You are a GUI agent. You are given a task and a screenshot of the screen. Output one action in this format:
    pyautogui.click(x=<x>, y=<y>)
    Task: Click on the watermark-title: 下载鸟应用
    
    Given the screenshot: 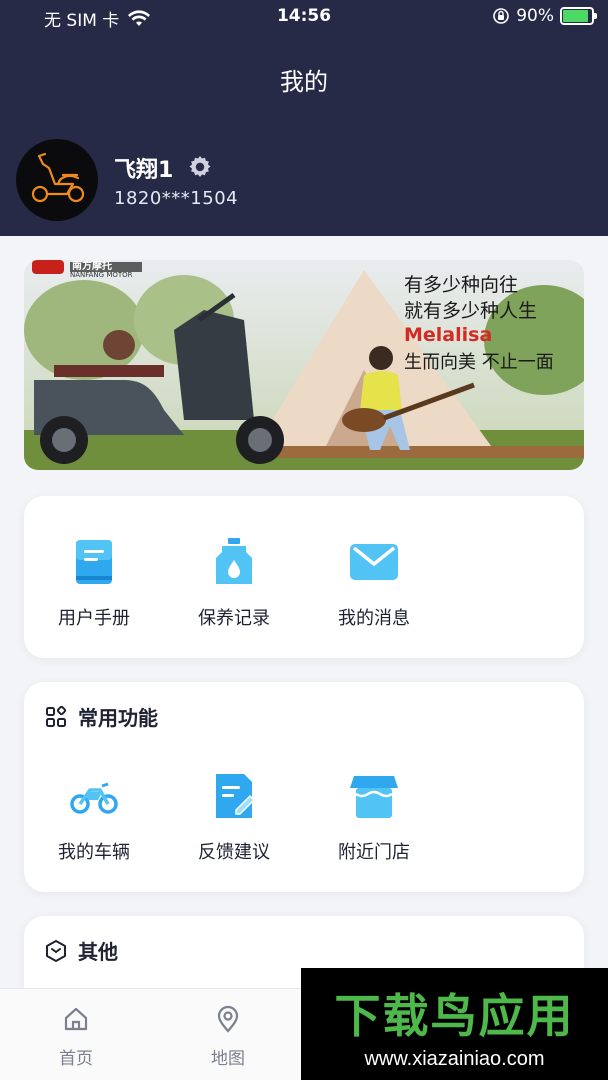 What is the action you would take?
    pyautogui.click(x=454, y=1016)
    